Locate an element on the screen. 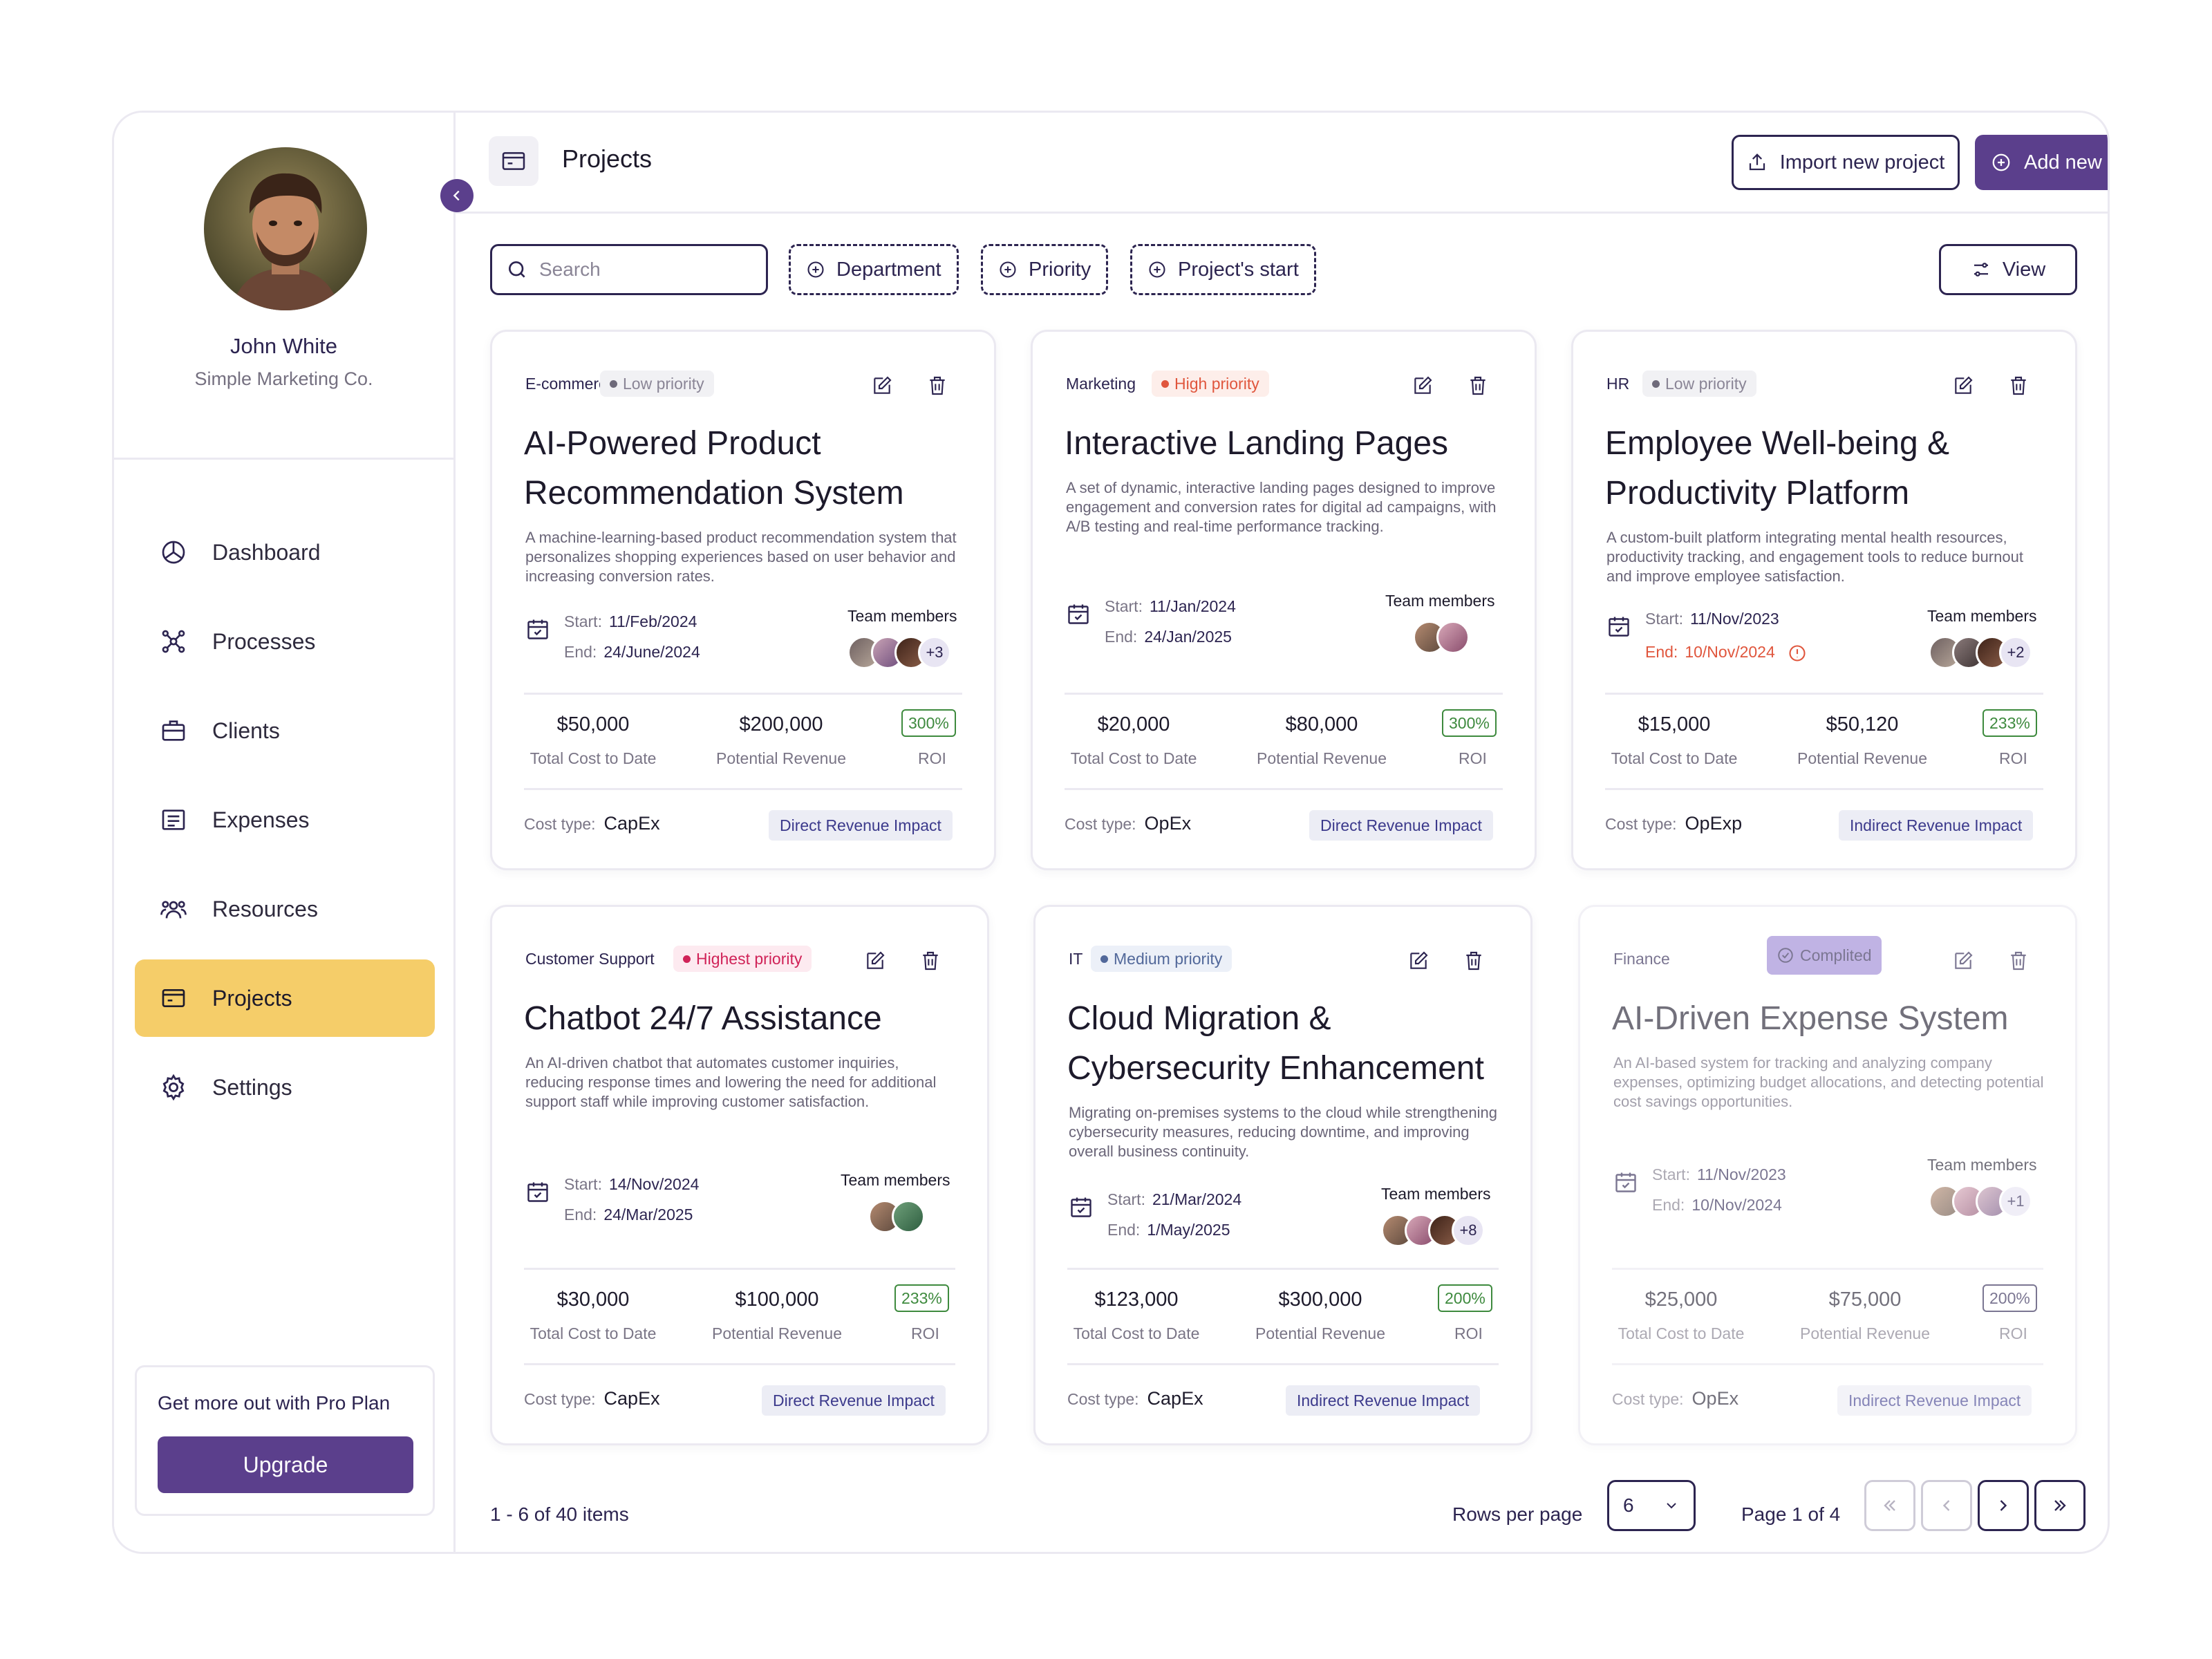  sidebar-item-resources: Resources is located at coordinates (285, 909).